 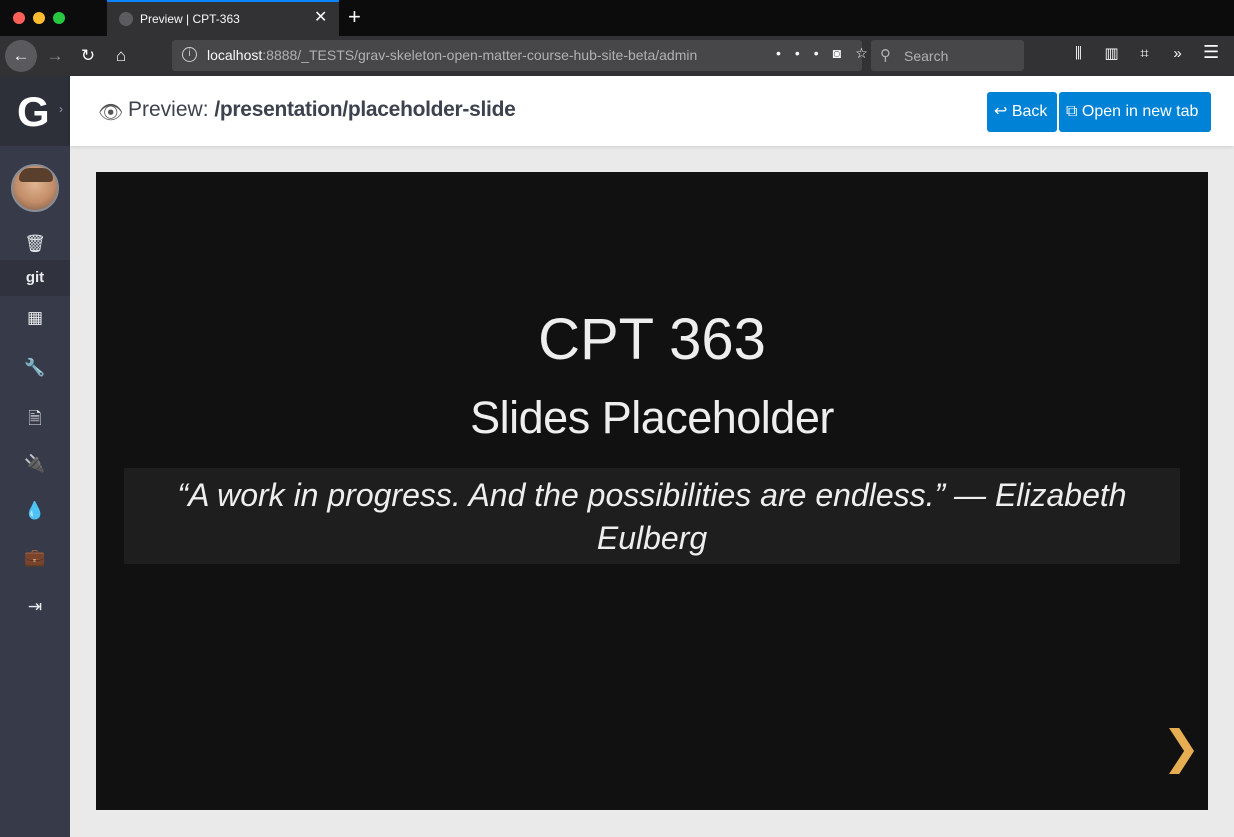 What do you see at coordinates (55, 56) in the screenshot?
I see `browser-forward-icon: →` at bounding box center [55, 56].